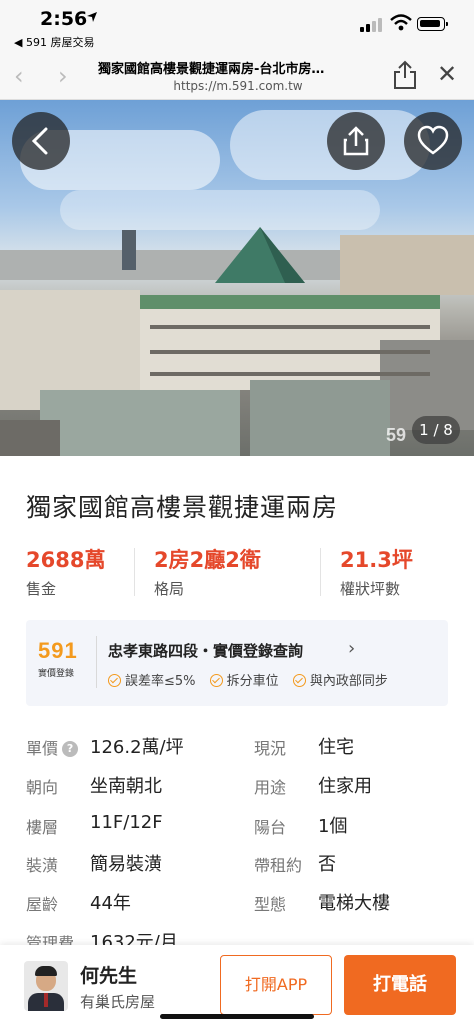 The width and height of the screenshot is (474, 1025). Describe the element at coordinates (244, 681) in the screenshot. I see `check-item: 拆分車位` at that location.